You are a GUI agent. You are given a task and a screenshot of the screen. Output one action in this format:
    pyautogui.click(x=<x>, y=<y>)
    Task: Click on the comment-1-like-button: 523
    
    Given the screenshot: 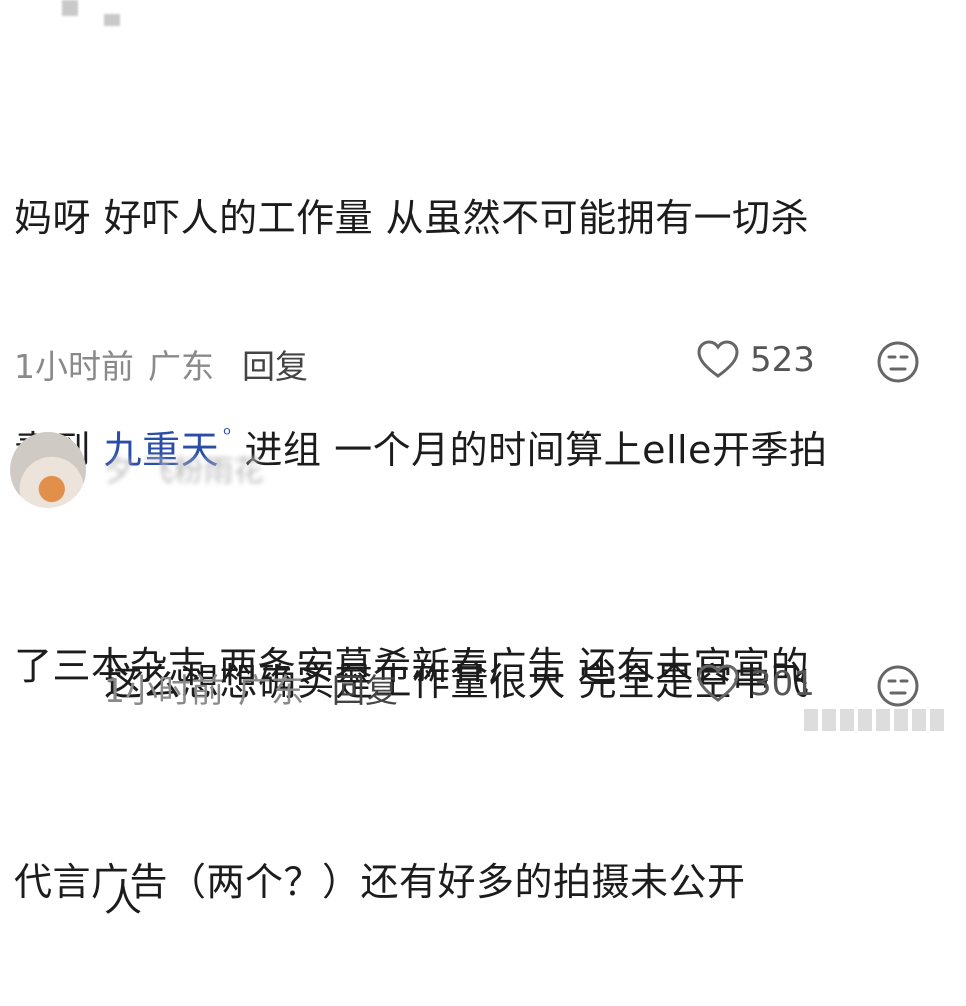 What is the action you would take?
    pyautogui.click(x=755, y=360)
    